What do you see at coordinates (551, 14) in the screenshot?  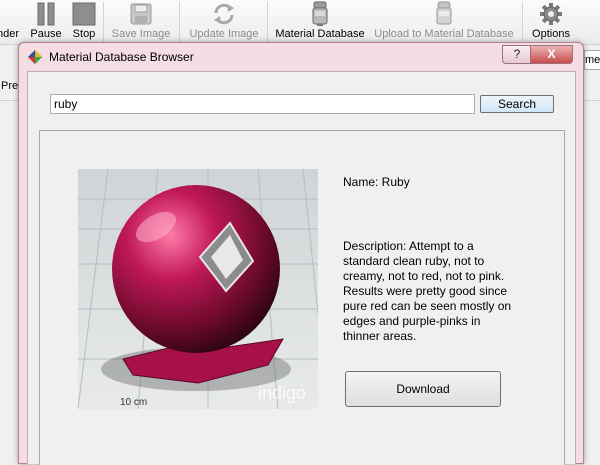 I see `gear-icon` at bounding box center [551, 14].